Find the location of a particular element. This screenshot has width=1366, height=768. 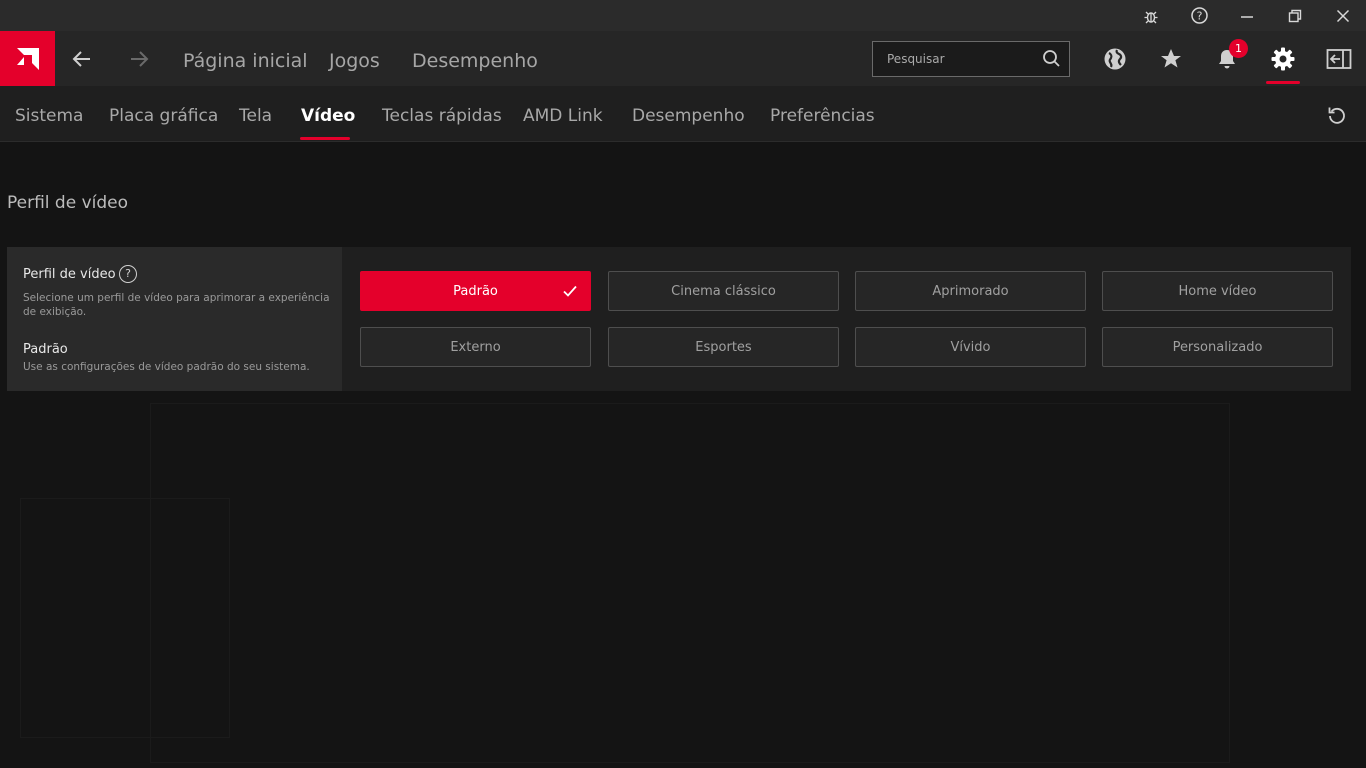

profile-sports-button: Esportes is located at coordinates (723, 347).